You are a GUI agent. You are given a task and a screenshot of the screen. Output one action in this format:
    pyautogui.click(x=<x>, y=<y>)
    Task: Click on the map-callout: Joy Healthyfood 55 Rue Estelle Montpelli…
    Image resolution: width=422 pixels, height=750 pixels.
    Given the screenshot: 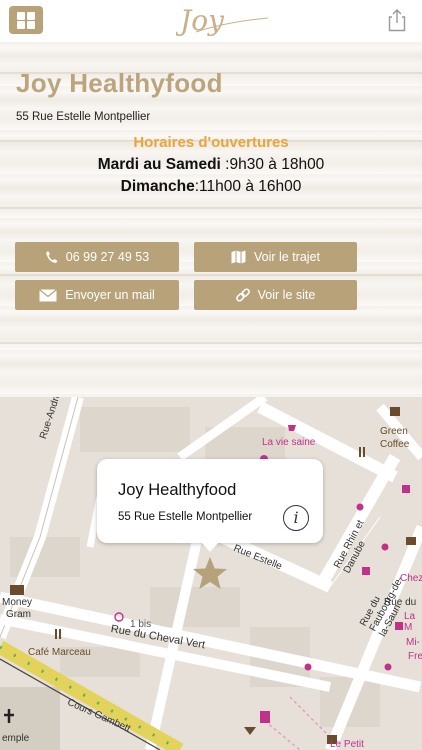 What is the action you would take?
    pyautogui.click(x=210, y=505)
    